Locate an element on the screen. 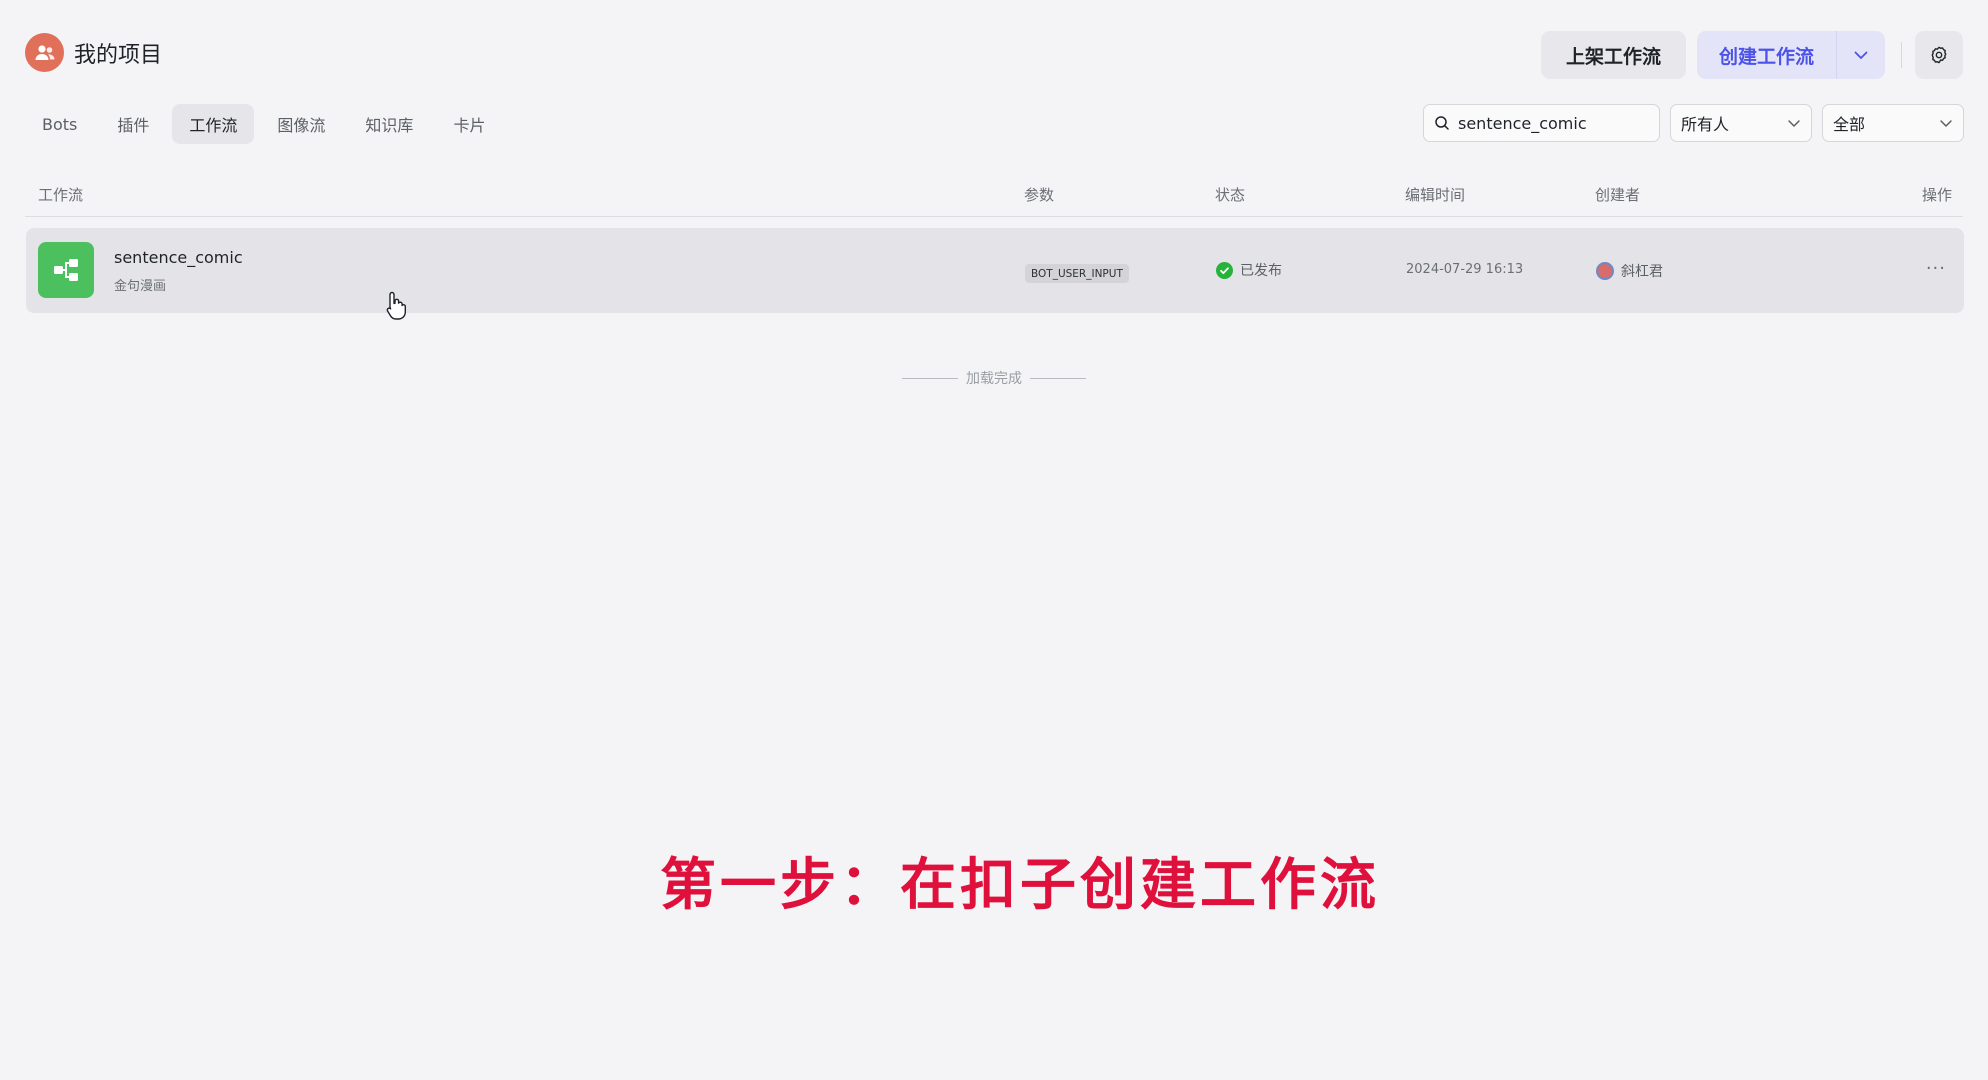 The image size is (1988, 1080). gear-icon is located at coordinates (1939, 55).